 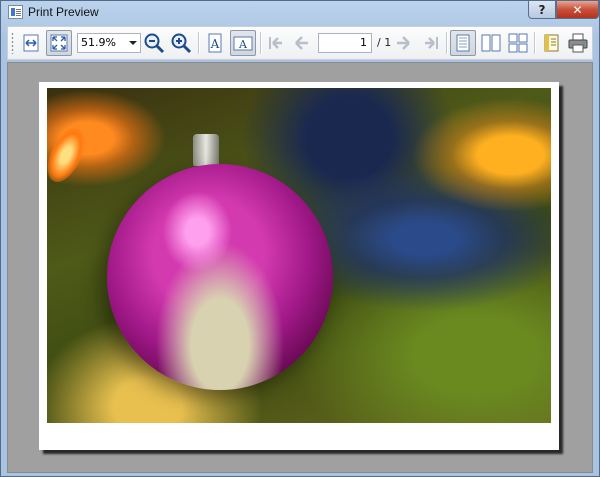 What do you see at coordinates (345, 43) in the screenshot?
I see `page-number-input: 1` at bounding box center [345, 43].